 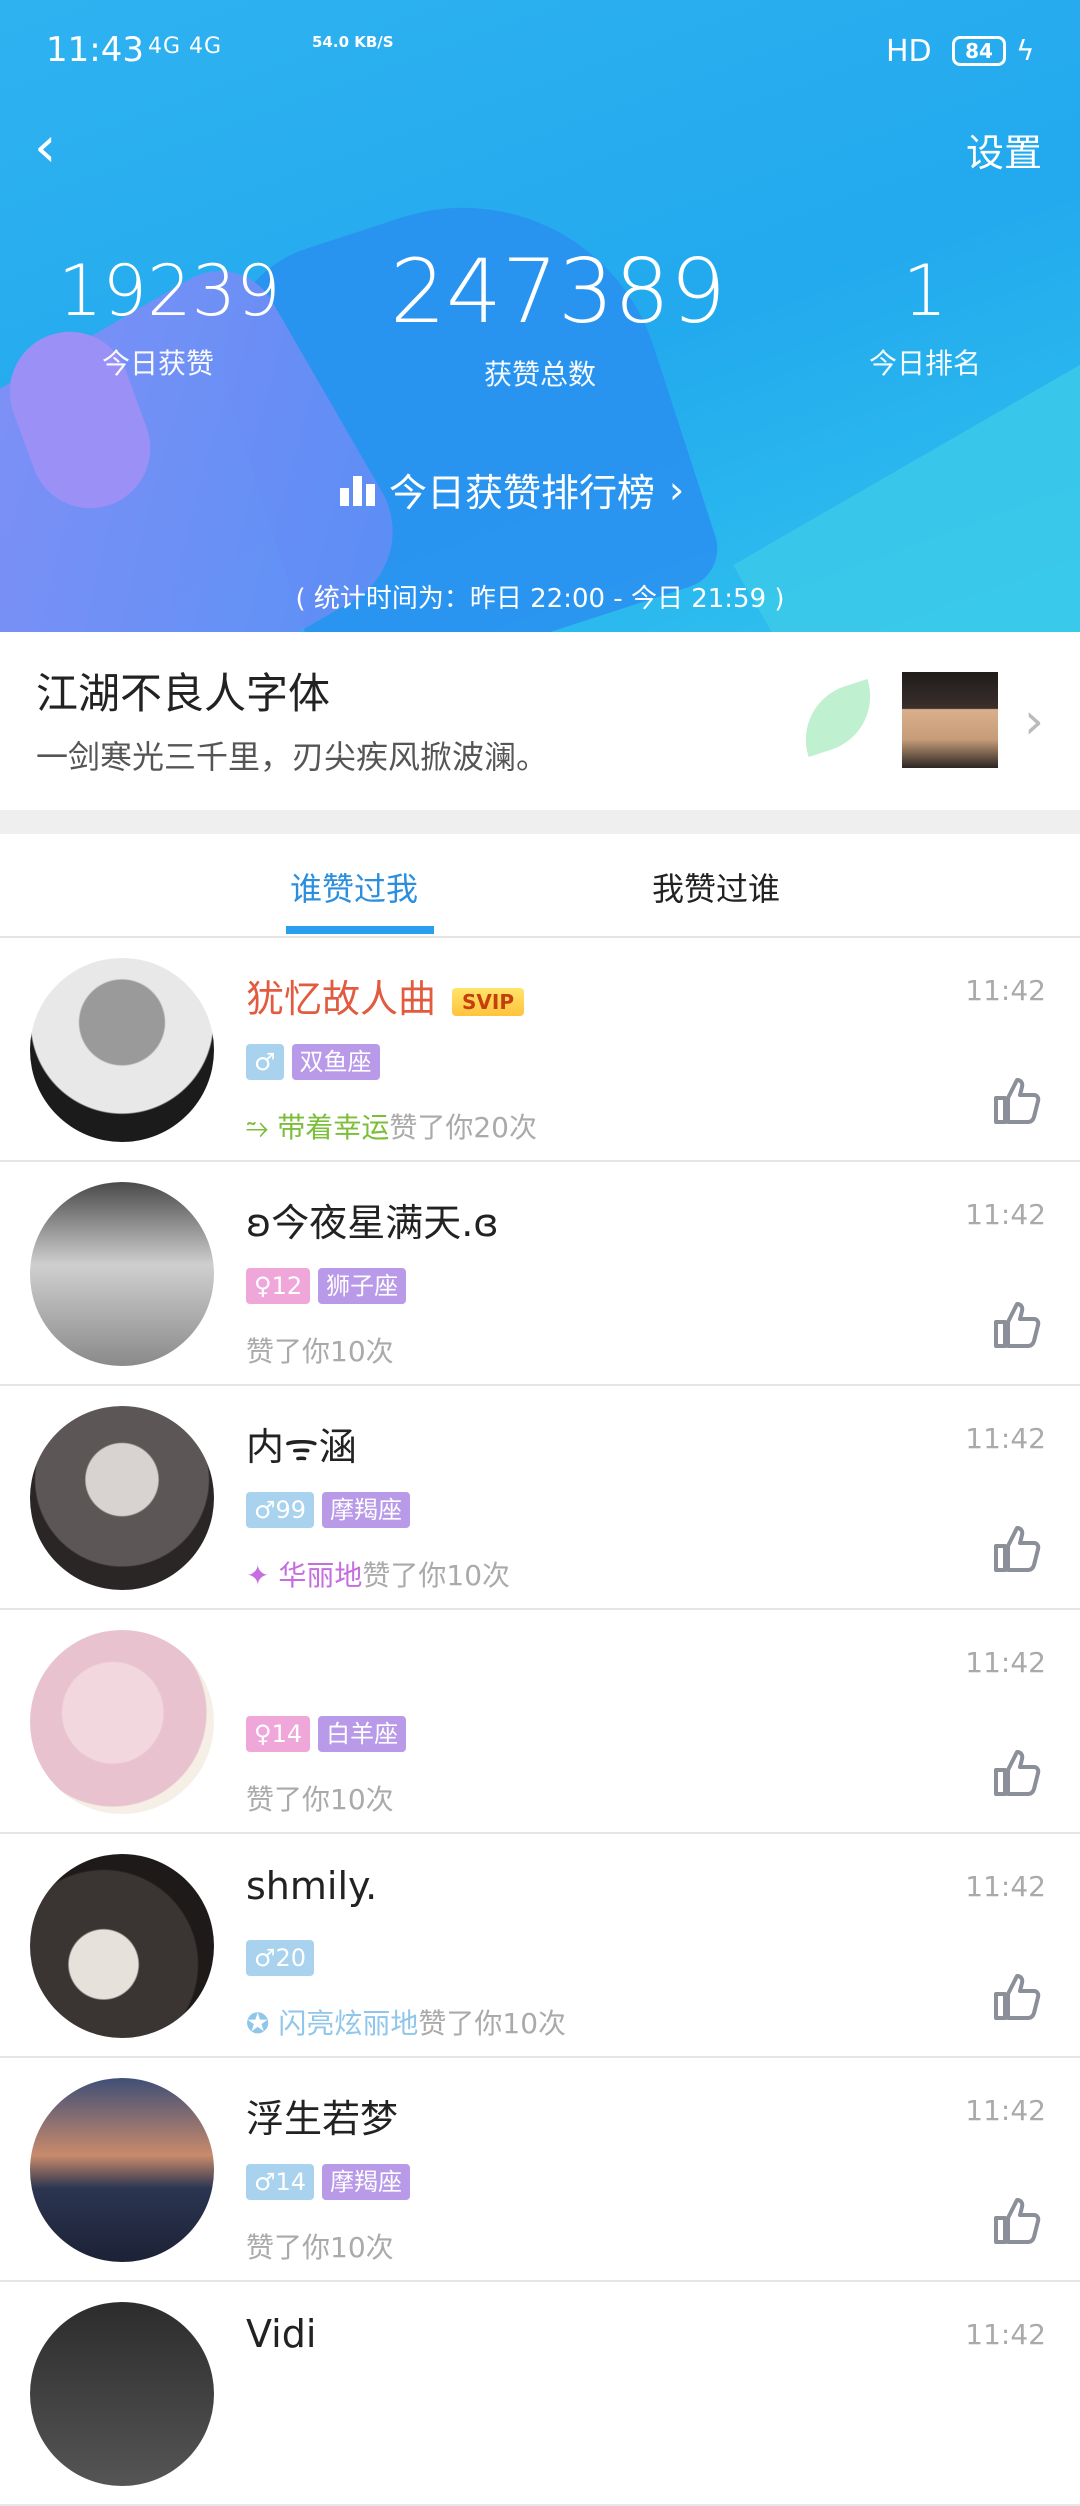 I want to click on today-rank-value: 1, so click(x=925, y=291).